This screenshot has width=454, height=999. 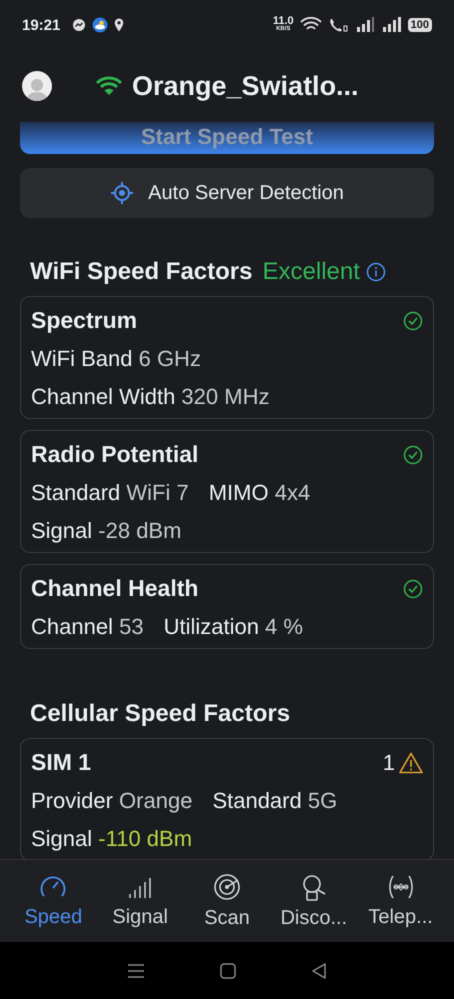 I want to click on back-icon, so click(x=318, y=970).